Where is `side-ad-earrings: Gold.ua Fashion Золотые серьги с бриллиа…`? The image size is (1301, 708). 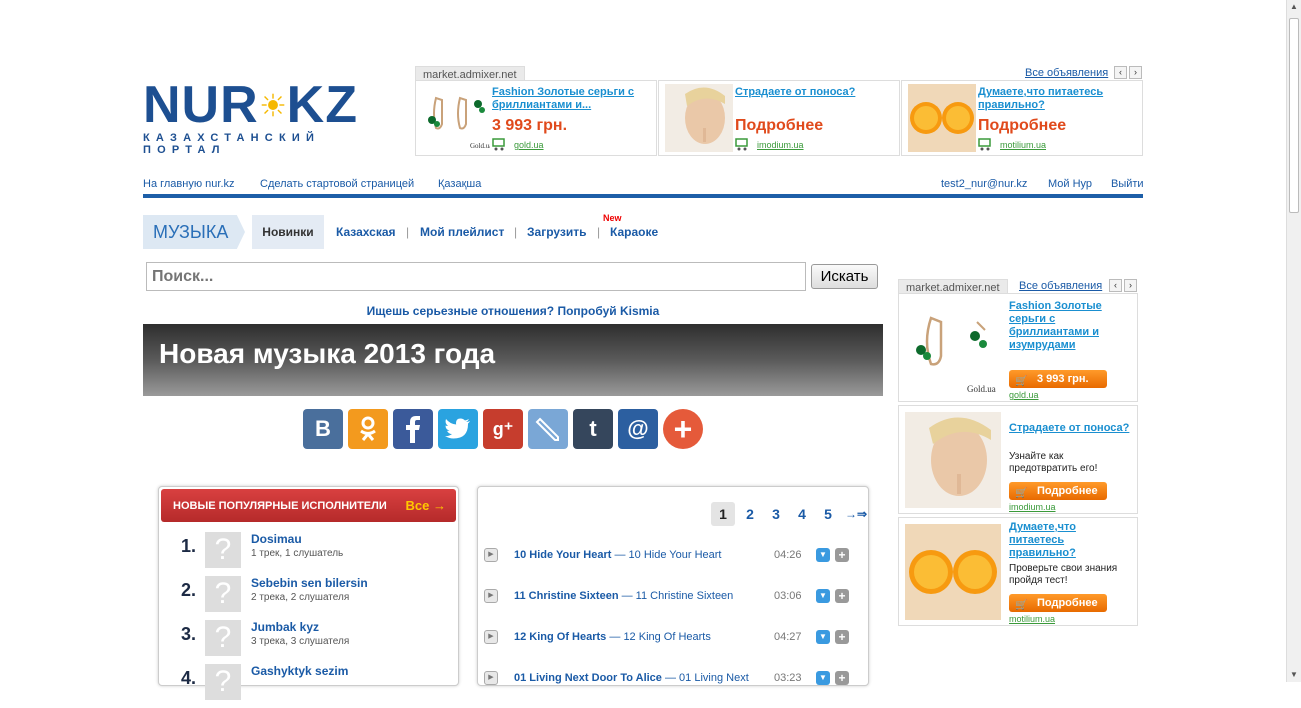 side-ad-earrings: Gold.ua Fashion Золотые серьги с бриллиа… is located at coordinates (1018, 347).